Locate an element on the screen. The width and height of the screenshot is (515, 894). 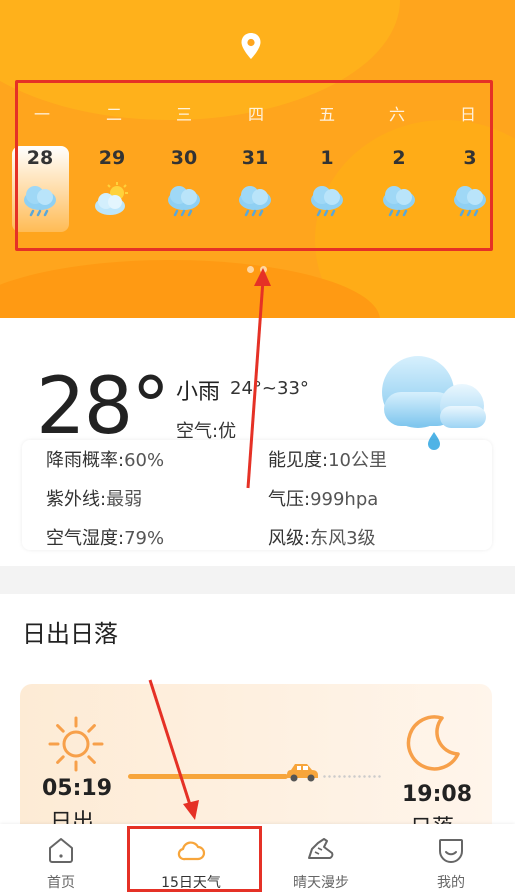
detail-label: 气压: is located at coordinates (289, 499).